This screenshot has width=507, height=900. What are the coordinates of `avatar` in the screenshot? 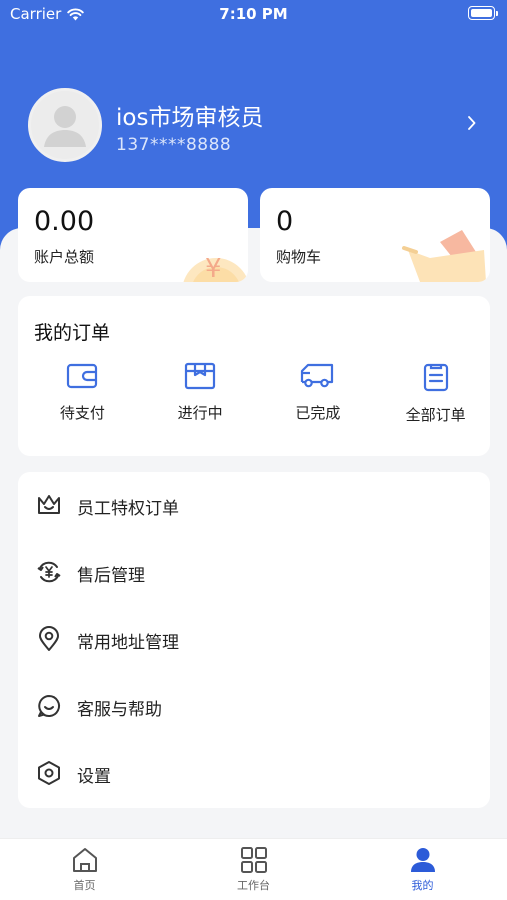 It's located at (65, 125).